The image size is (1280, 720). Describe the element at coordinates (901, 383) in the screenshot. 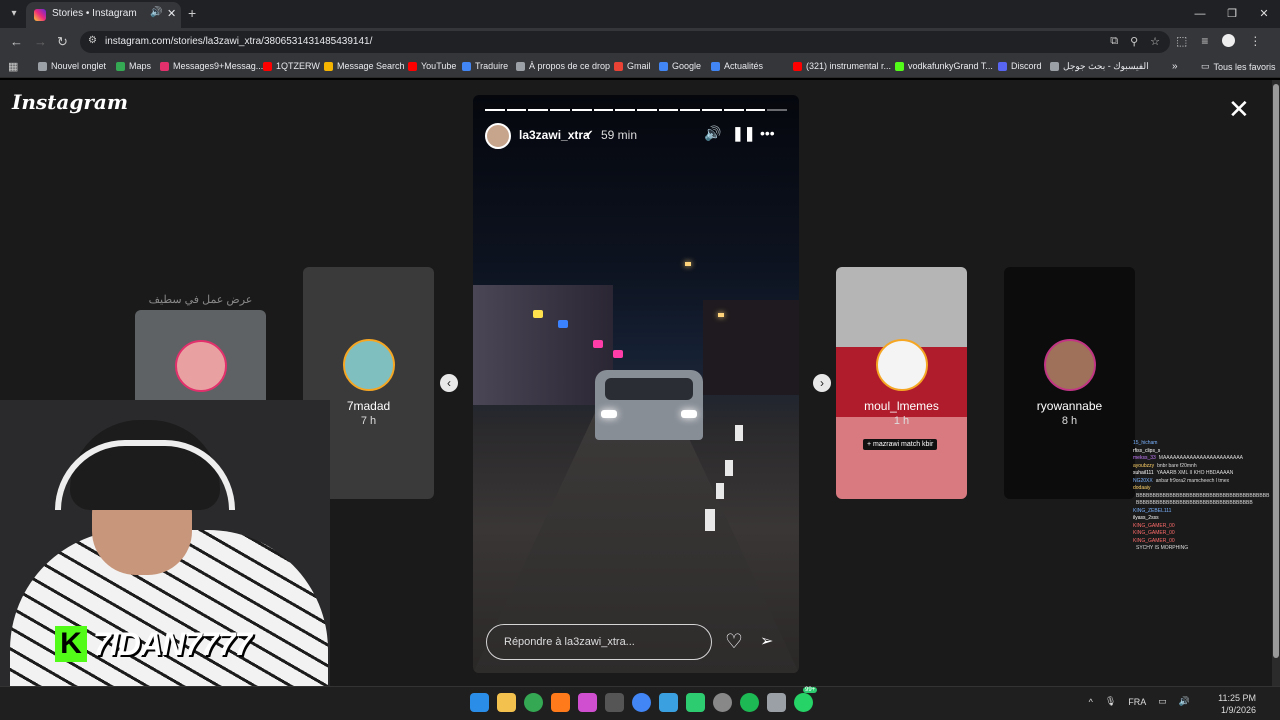

I see `story-card-moul-lmemes: moul_lmemes 1 h + mazrawi match kbir` at that location.